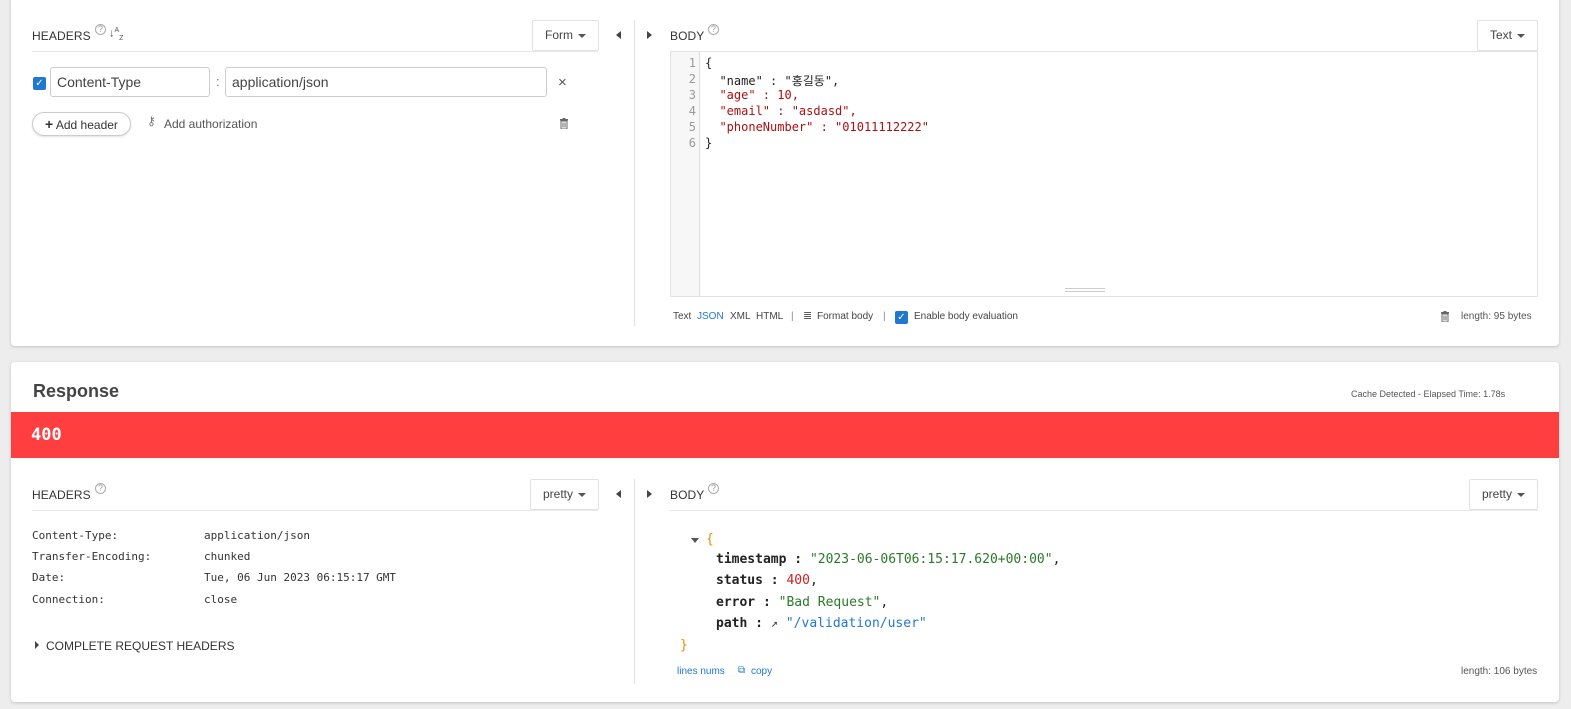 This screenshot has height=709, width=1571. What do you see at coordinates (76, 391) in the screenshot?
I see `response-title: Response` at bounding box center [76, 391].